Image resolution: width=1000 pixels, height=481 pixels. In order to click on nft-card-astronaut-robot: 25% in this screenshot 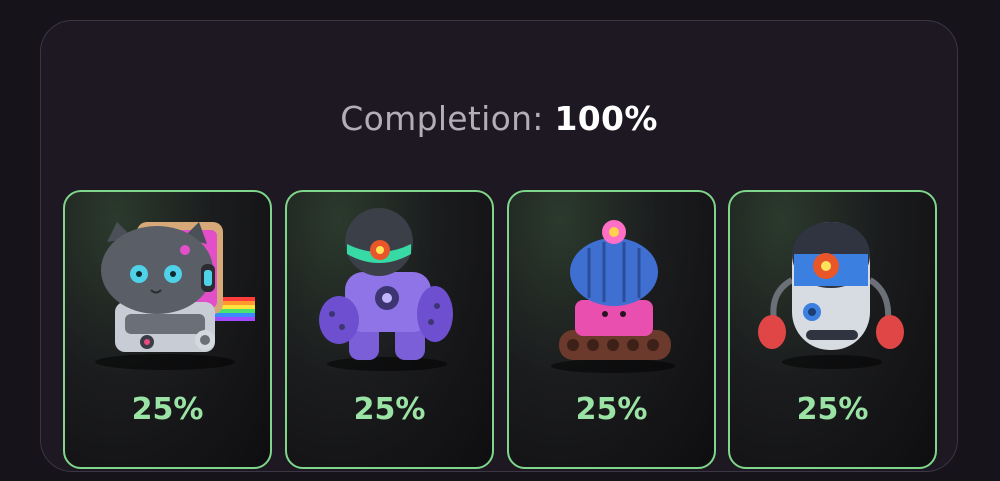, I will do `click(389, 329)`.